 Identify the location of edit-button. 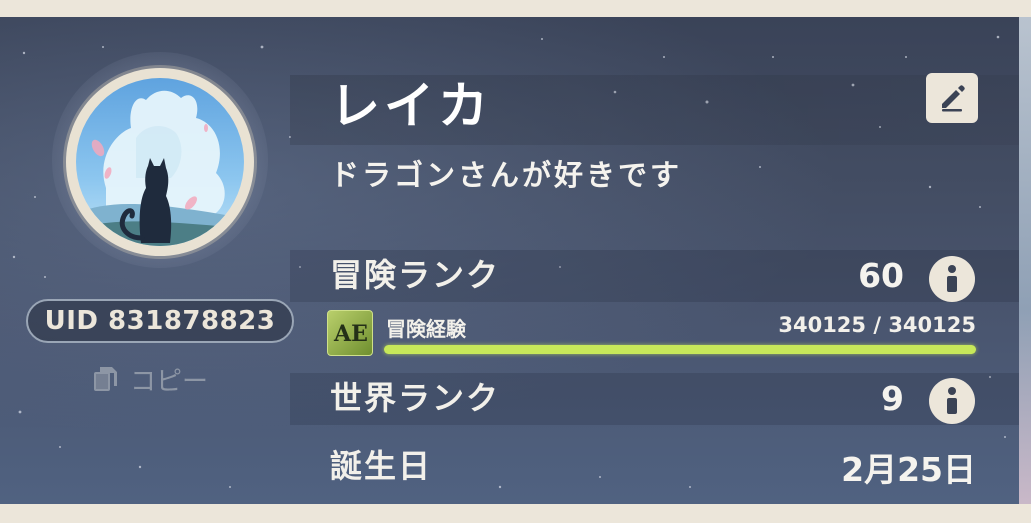
(952, 98).